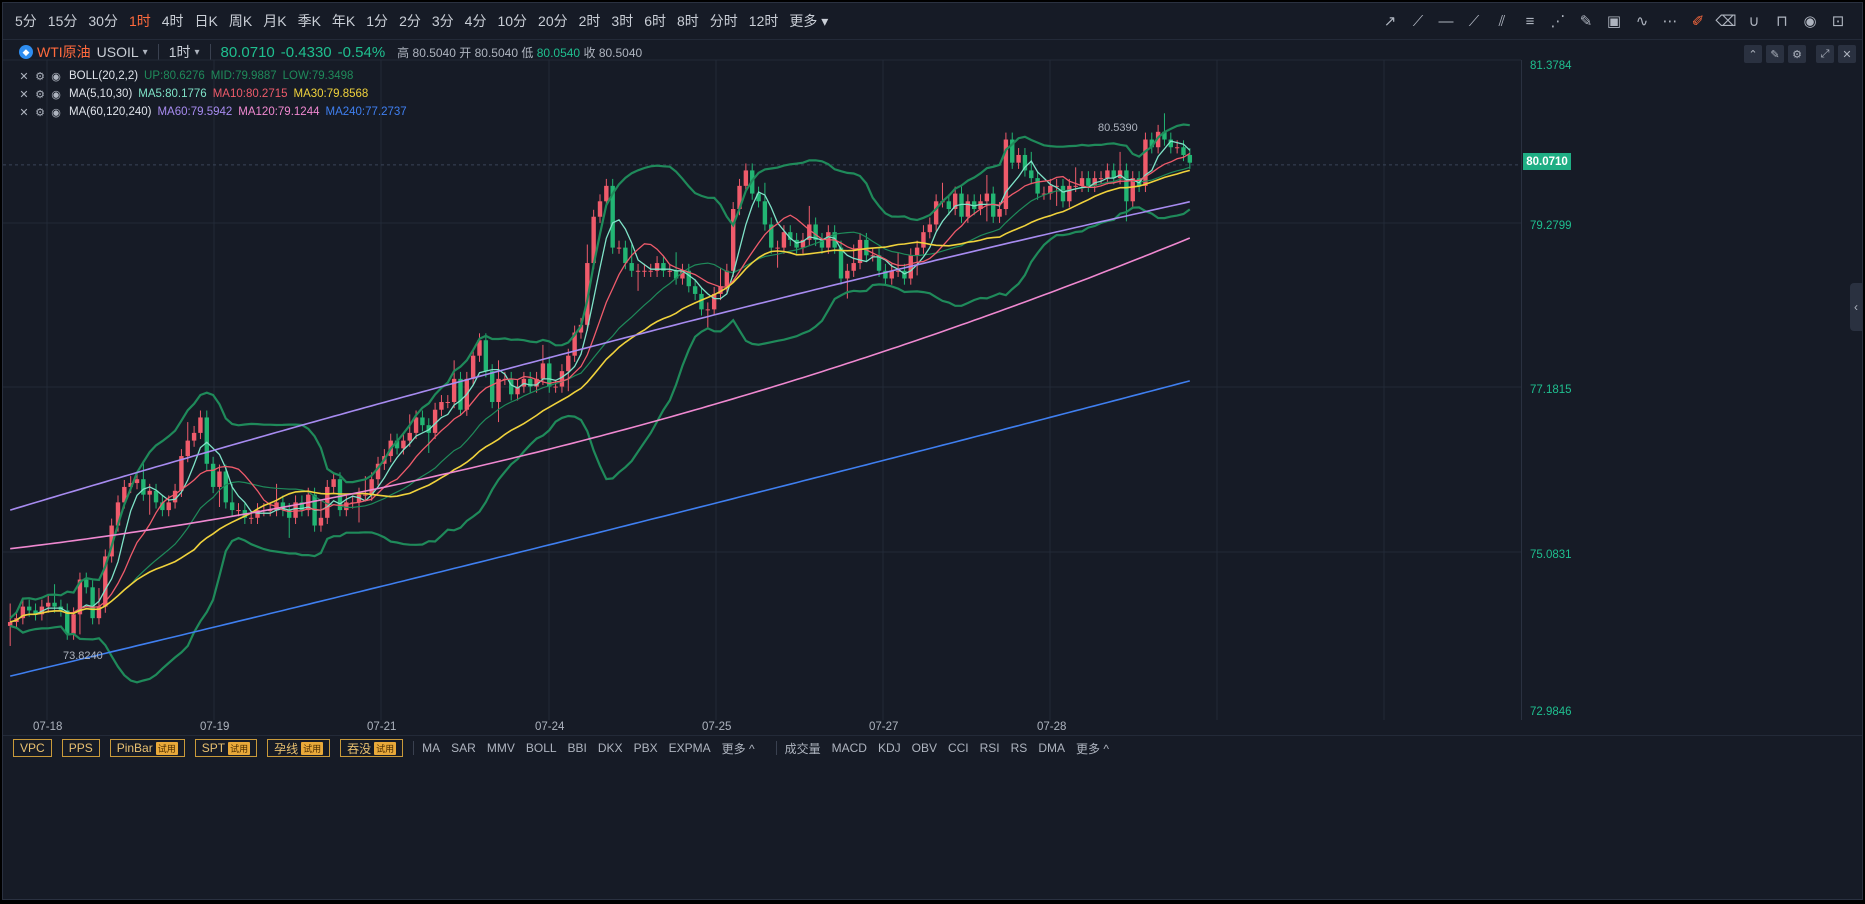  What do you see at coordinates (250, 94) in the screenshot?
I see `ma10-value: MA10:80.2715` at bounding box center [250, 94].